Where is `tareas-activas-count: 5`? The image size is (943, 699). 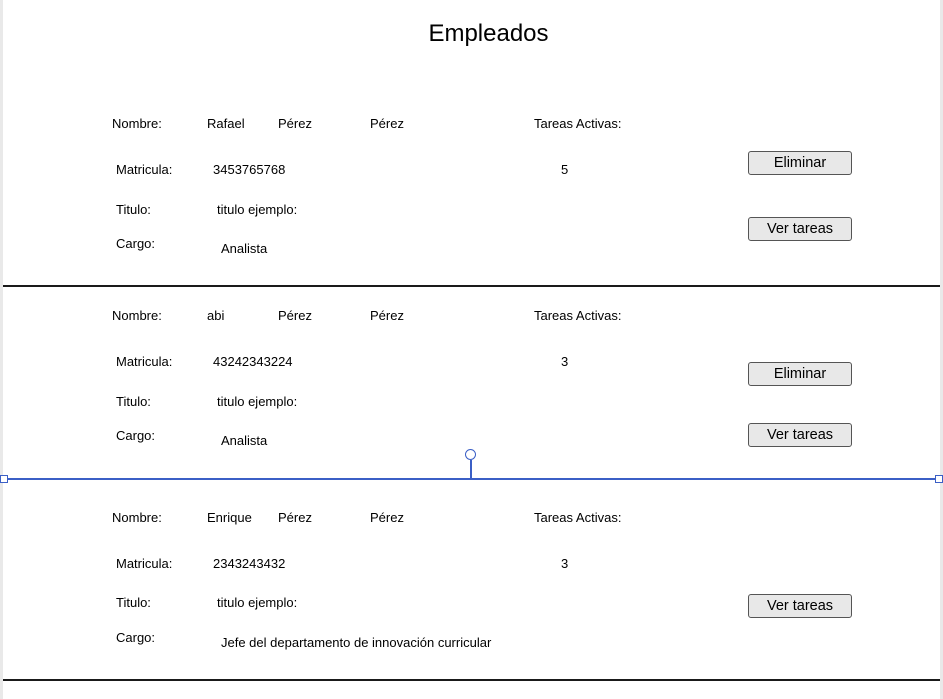 tareas-activas-count: 5 is located at coordinates (565, 169).